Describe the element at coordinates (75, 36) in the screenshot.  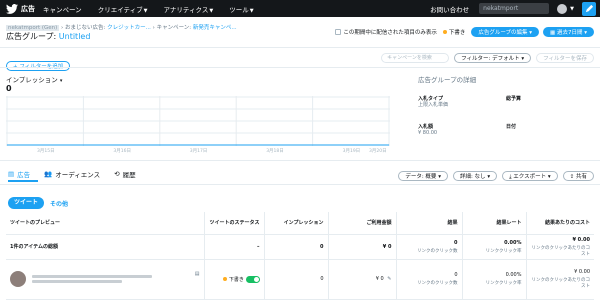
I see `page-title-value: Untitled` at that location.